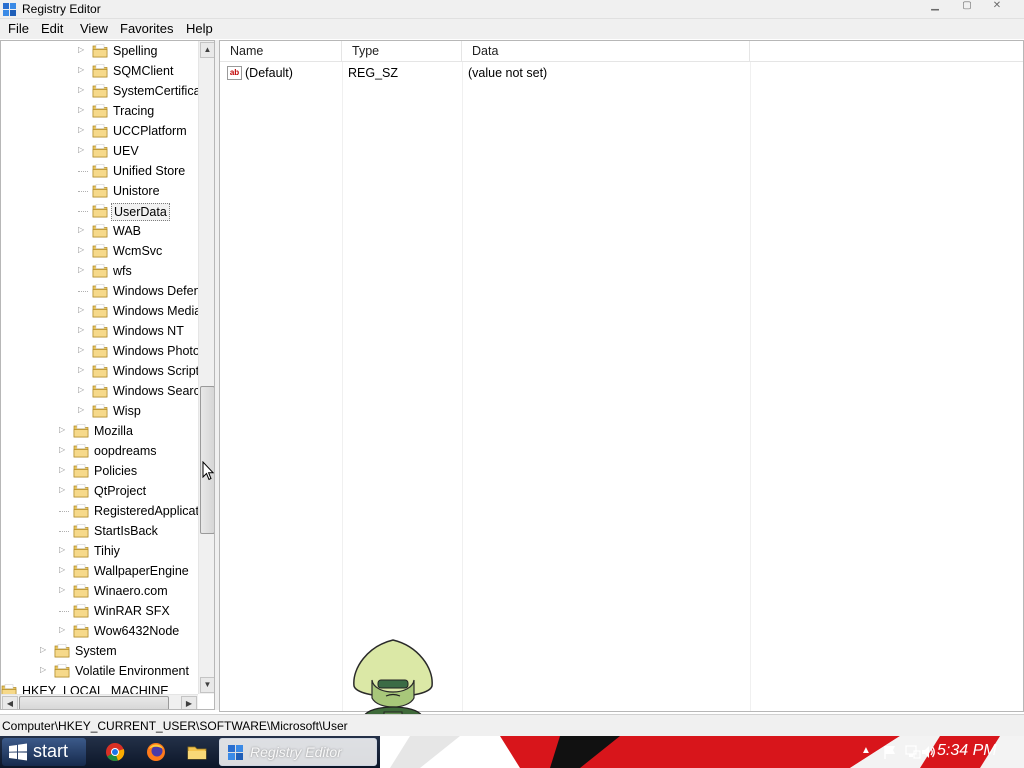 The image size is (1024, 768). Describe the element at coordinates (10, 702) in the screenshot. I see `scroll-left-arrow-icon: ◀` at that location.